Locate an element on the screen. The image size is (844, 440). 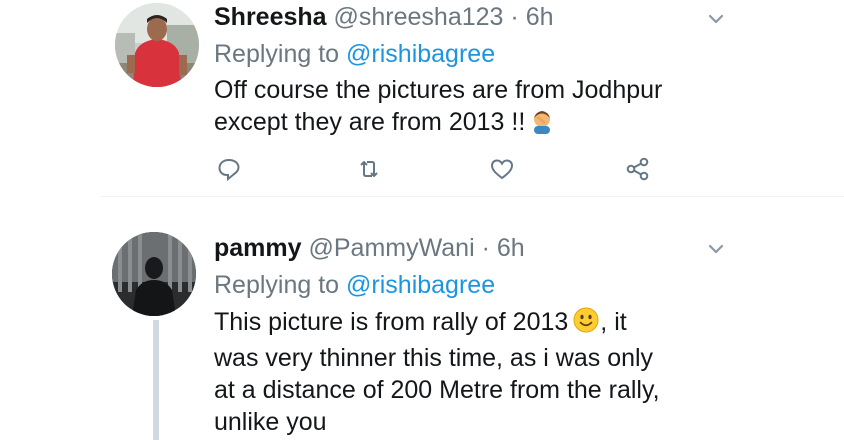
display-name: pammy is located at coordinates (258, 248).